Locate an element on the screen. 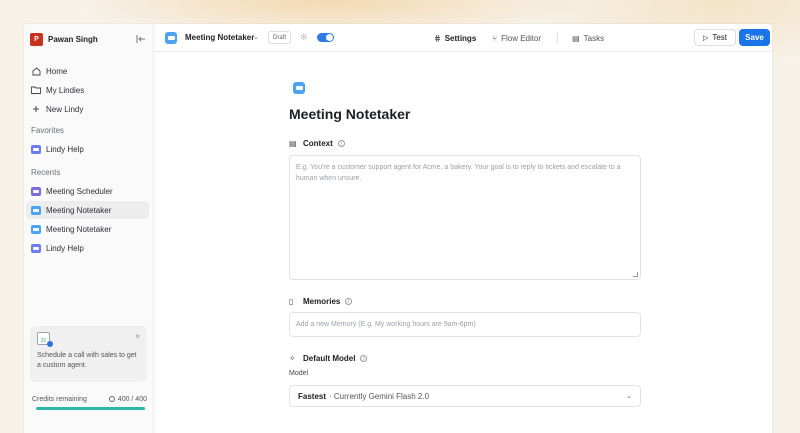 The width and height of the screenshot is (800, 433). tab-label: Flow Editor is located at coordinates (521, 38).